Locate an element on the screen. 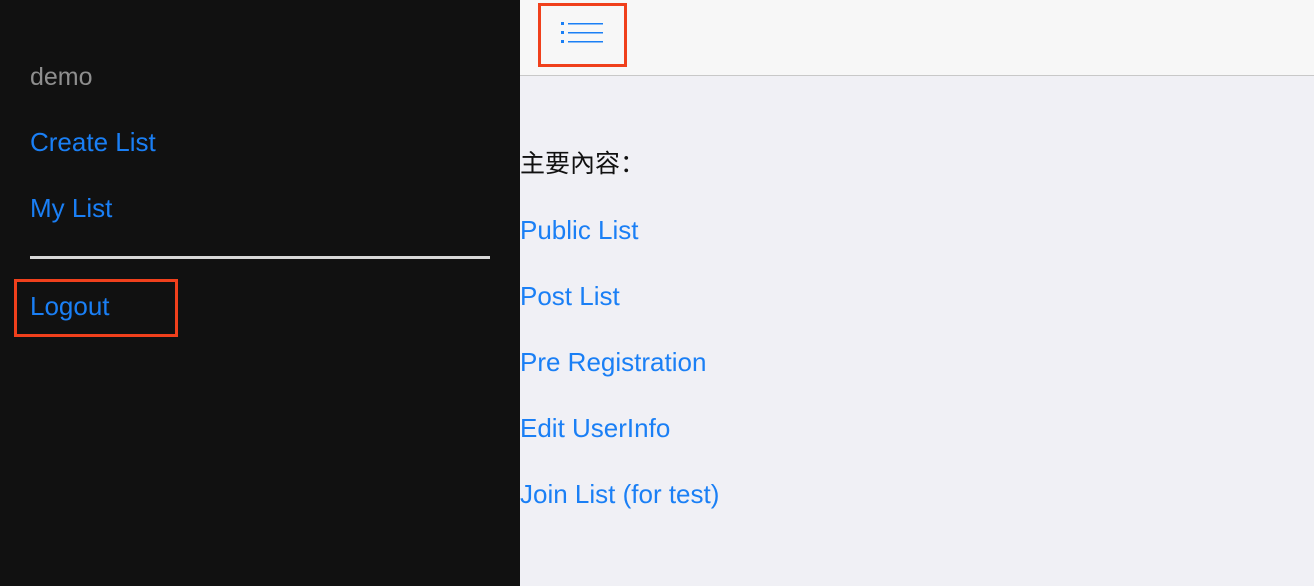 Image resolution: width=1314 pixels, height=586 pixels. top-bar is located at coordinates (917, 38).